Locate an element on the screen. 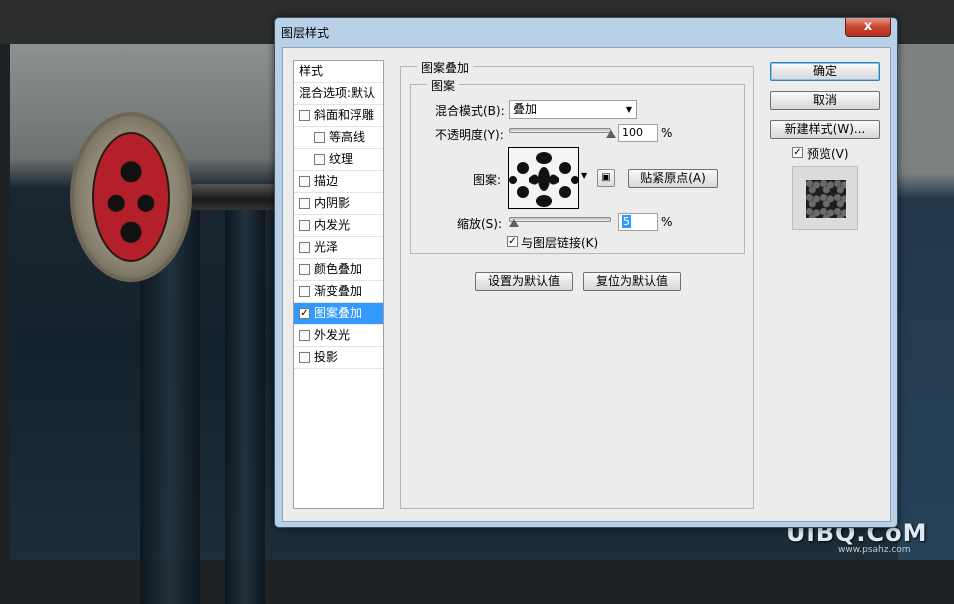 This screenshot has width=954, height=604. opacity-input: 100 is located at coordinates (638, 133).